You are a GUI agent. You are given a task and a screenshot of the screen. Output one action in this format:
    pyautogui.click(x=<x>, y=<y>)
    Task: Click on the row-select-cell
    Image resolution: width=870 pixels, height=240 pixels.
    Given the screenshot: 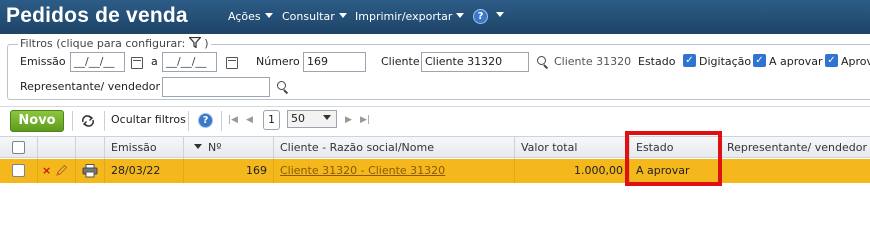 What is the action you would take?
    pyautogui.click(x=19, y=171)
    